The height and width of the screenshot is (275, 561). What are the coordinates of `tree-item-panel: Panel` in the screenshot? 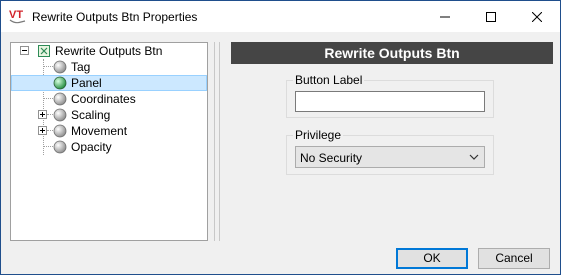 It's located at (109, 83).